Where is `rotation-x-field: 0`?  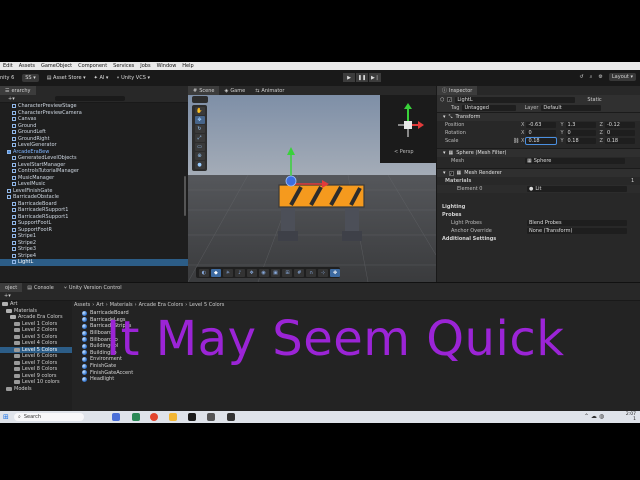
rotation-x-field: 0 is located at coordinates (541, 133).